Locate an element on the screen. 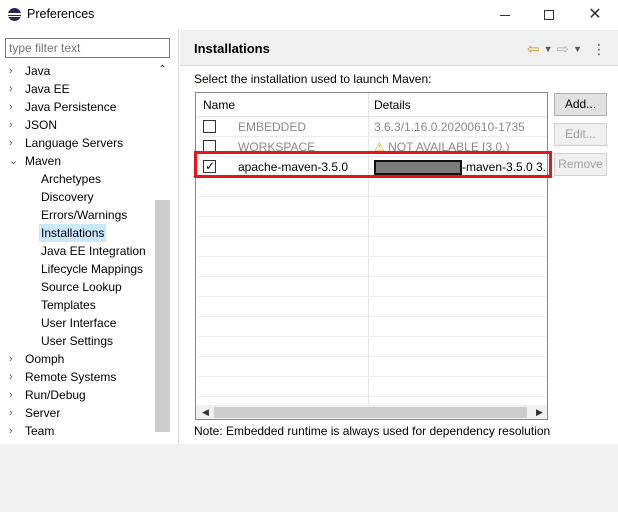 The width and height of the screenshot is (618, 512). scroll-right-icon: ▶ is located at coordinates (539, 412).